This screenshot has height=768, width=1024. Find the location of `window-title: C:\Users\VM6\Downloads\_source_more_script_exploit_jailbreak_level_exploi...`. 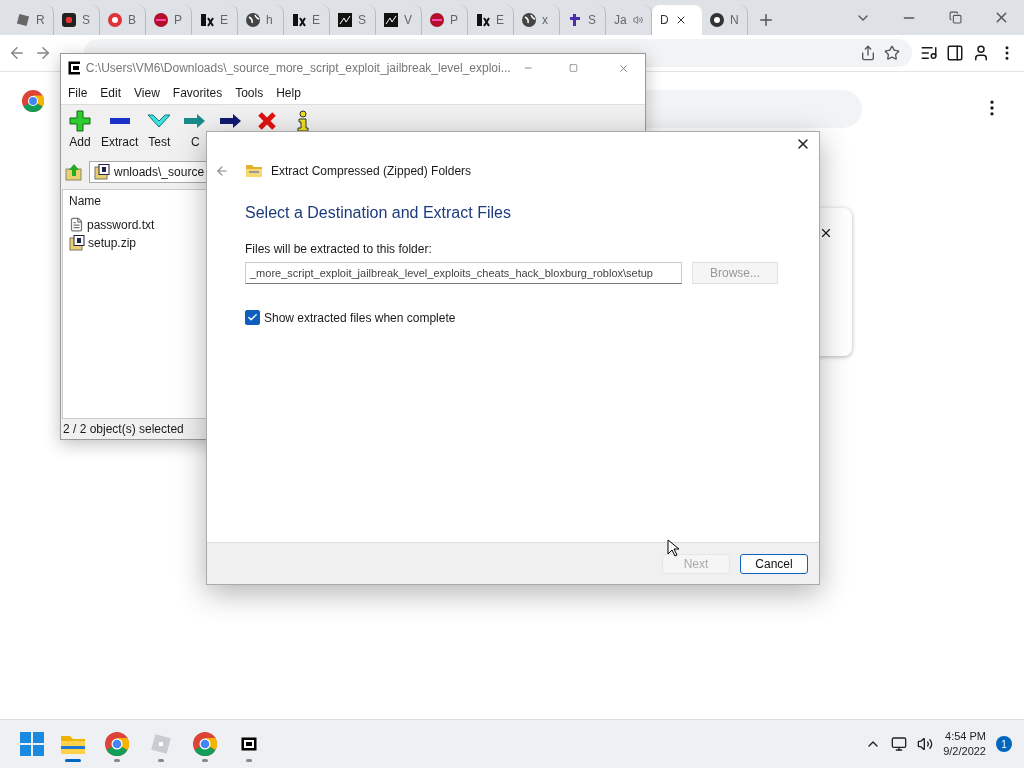

window-title: C:\Users\VM6\Downloads\_source_more_script_exploit_jailbreak_level_exploi... is located at coordinates (298, 68).